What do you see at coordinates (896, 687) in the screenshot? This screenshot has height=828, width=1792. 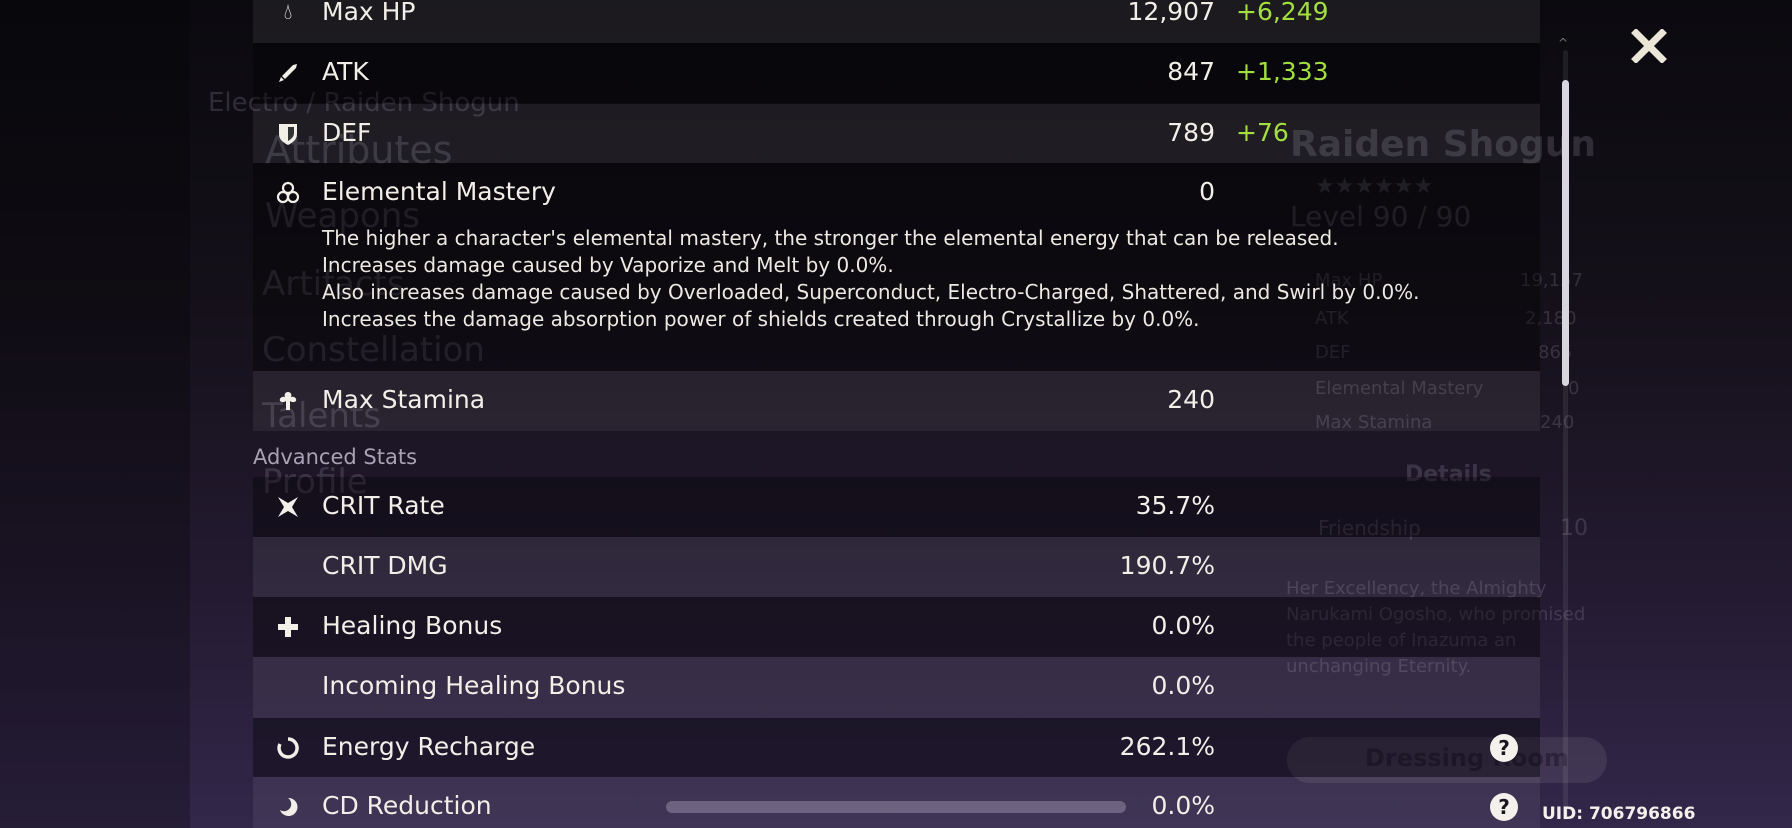 I see `stat-row-incoming-healing-bonus: Incoming Healing Bonus 0.0%` at bounding box center [896, 687].